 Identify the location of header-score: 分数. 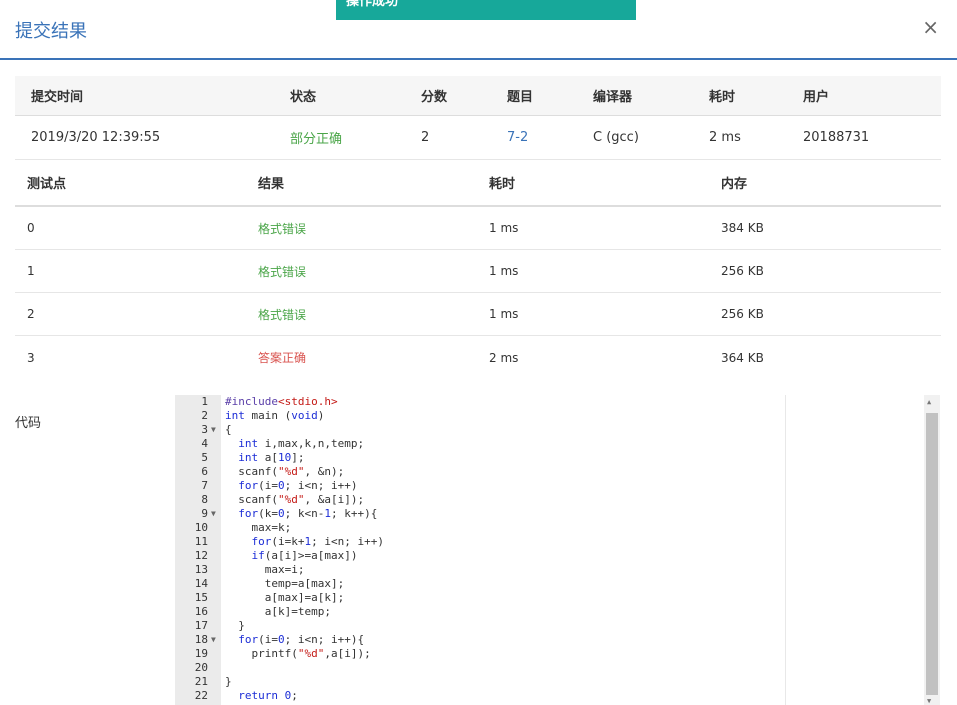
(434, 97).